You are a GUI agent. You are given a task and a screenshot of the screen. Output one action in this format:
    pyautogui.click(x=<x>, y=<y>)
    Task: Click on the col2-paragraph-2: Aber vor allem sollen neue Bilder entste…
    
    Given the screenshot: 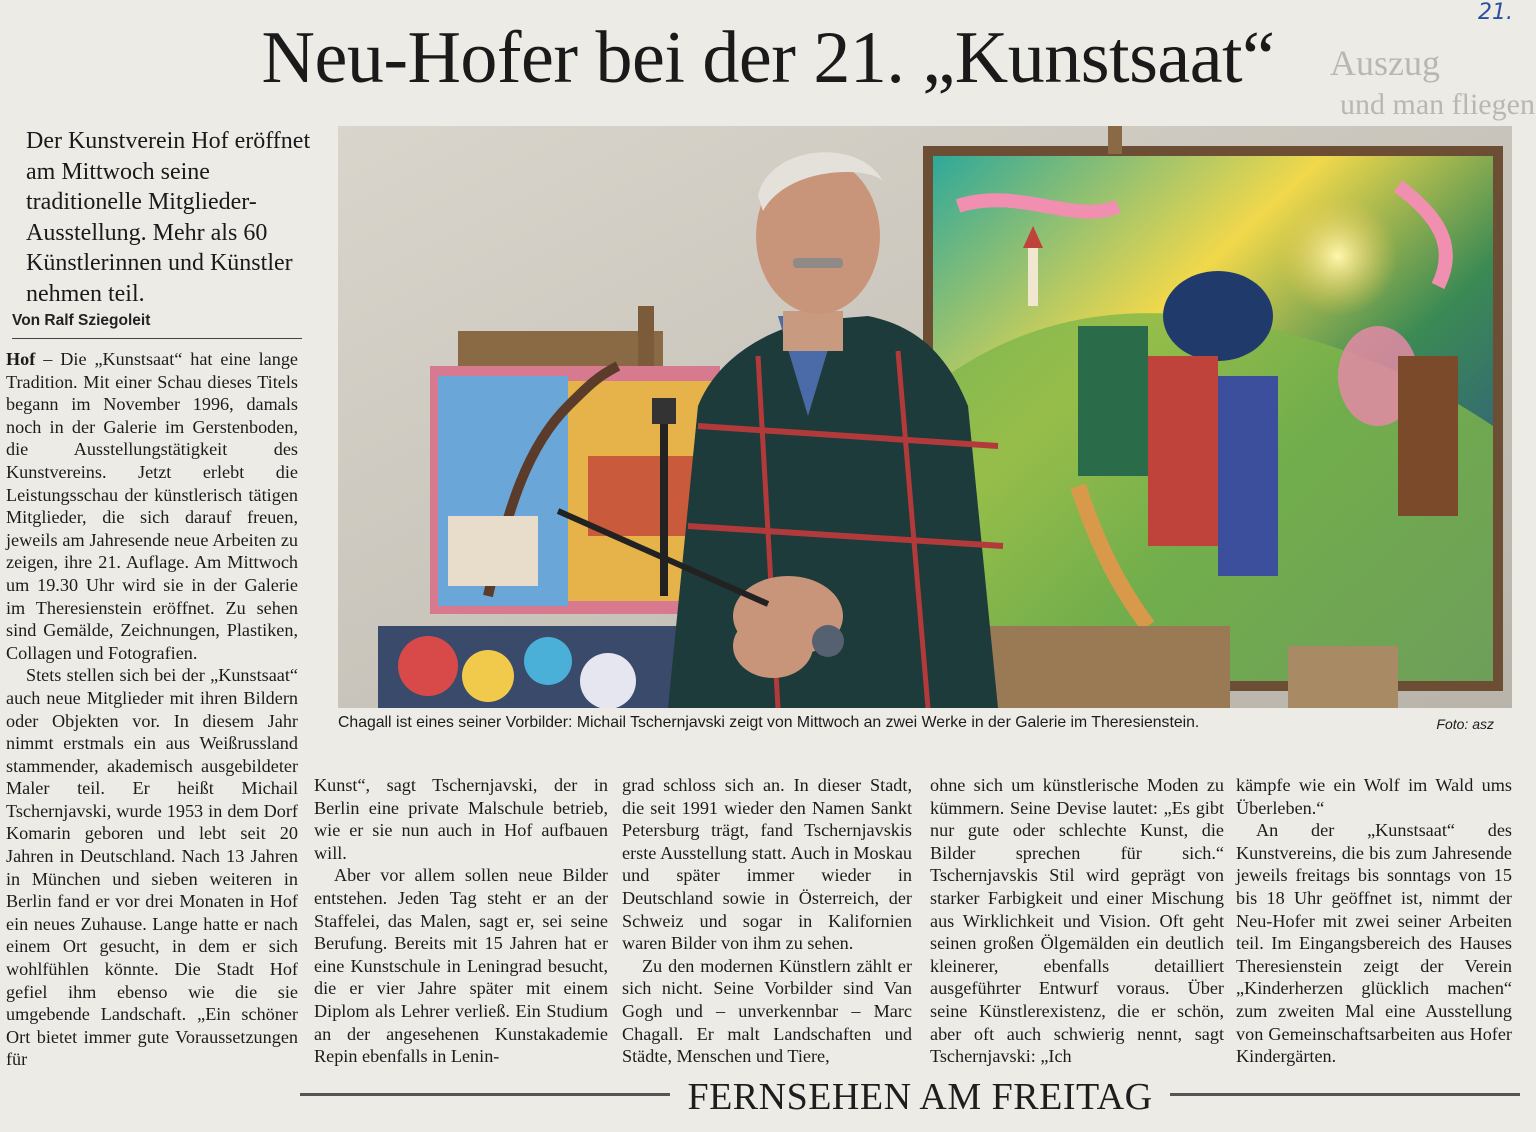 What is the action you would take?
    pyautogui.click(x=461, y=966)
    